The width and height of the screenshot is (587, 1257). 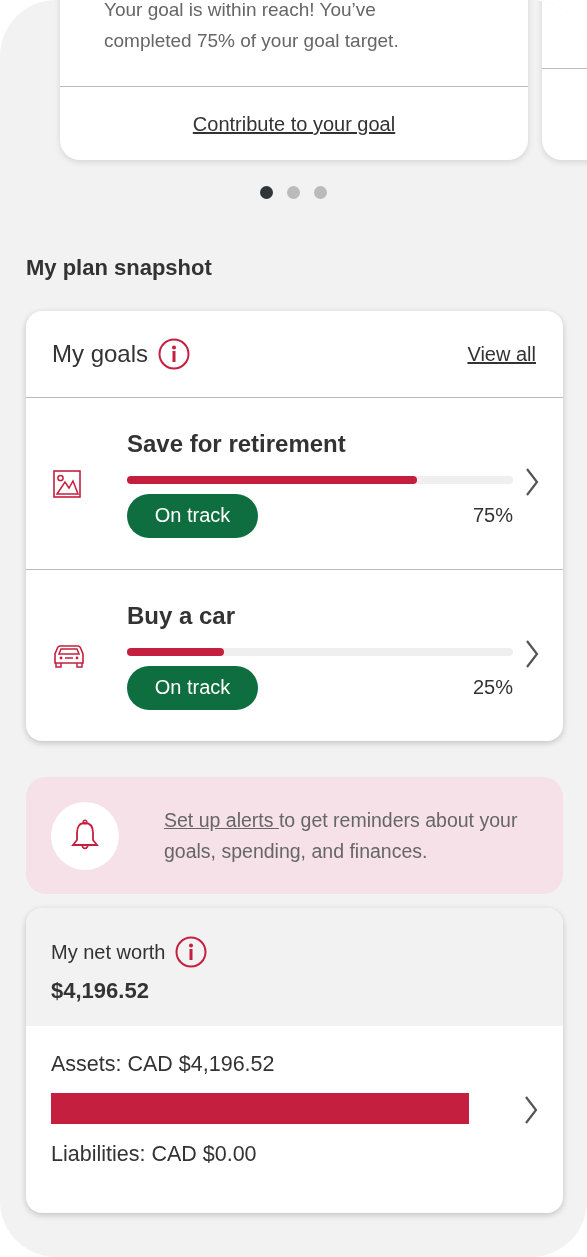 What do you see at coordinates (492, 687) in the screenshot?
I see `goal-percent: 25%` at bounding box center [492, 687].